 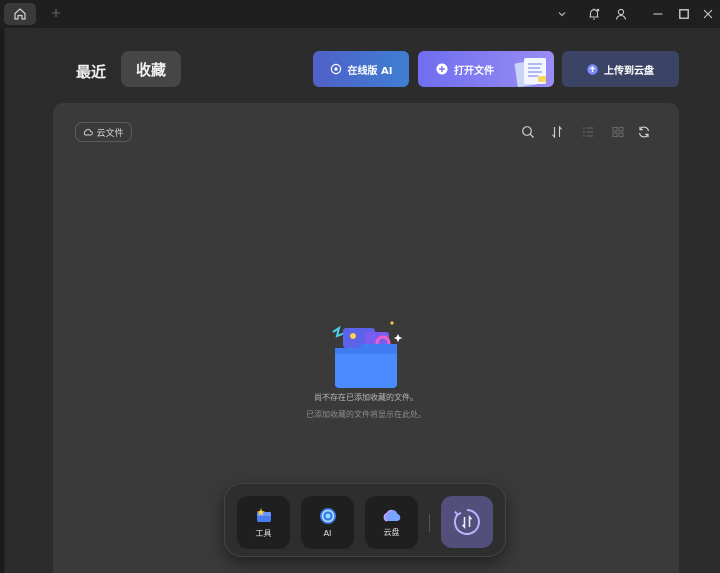 What do you see at coordinates (360, 14) in the screenshot?
I see `title-bar` at bounding box center [360, 14].